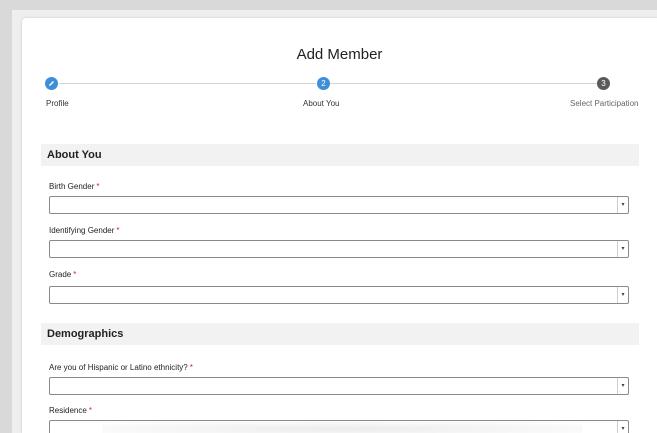 This screenshot has height=433, width=657. Describe the element at coordinates (321, 103) in the screenshot. I see `step-about-you-label: About You` at that location.